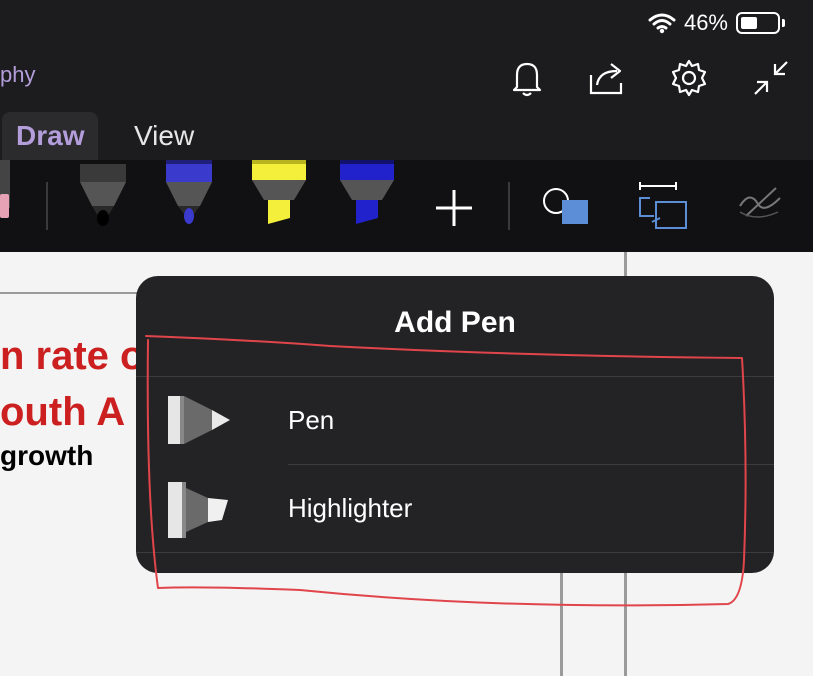  I want to click on status-right: 46%, so click(716, 23).